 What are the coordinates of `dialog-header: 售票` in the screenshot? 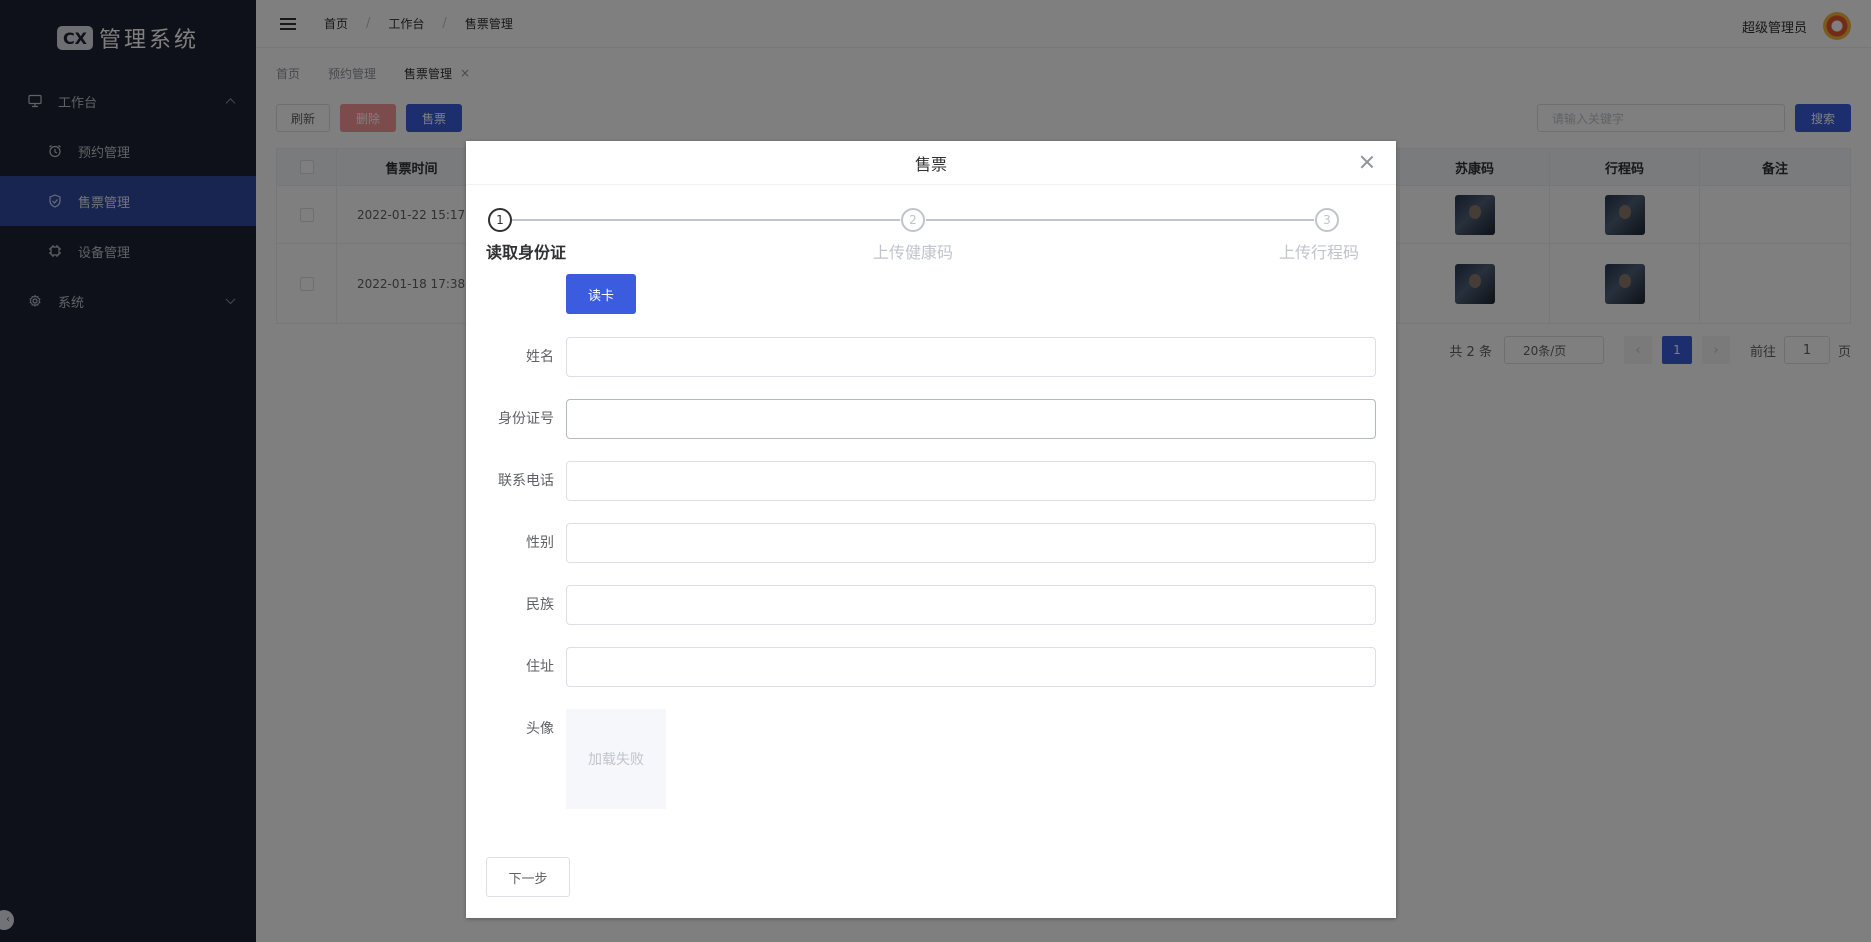 It's located at (931, 163).